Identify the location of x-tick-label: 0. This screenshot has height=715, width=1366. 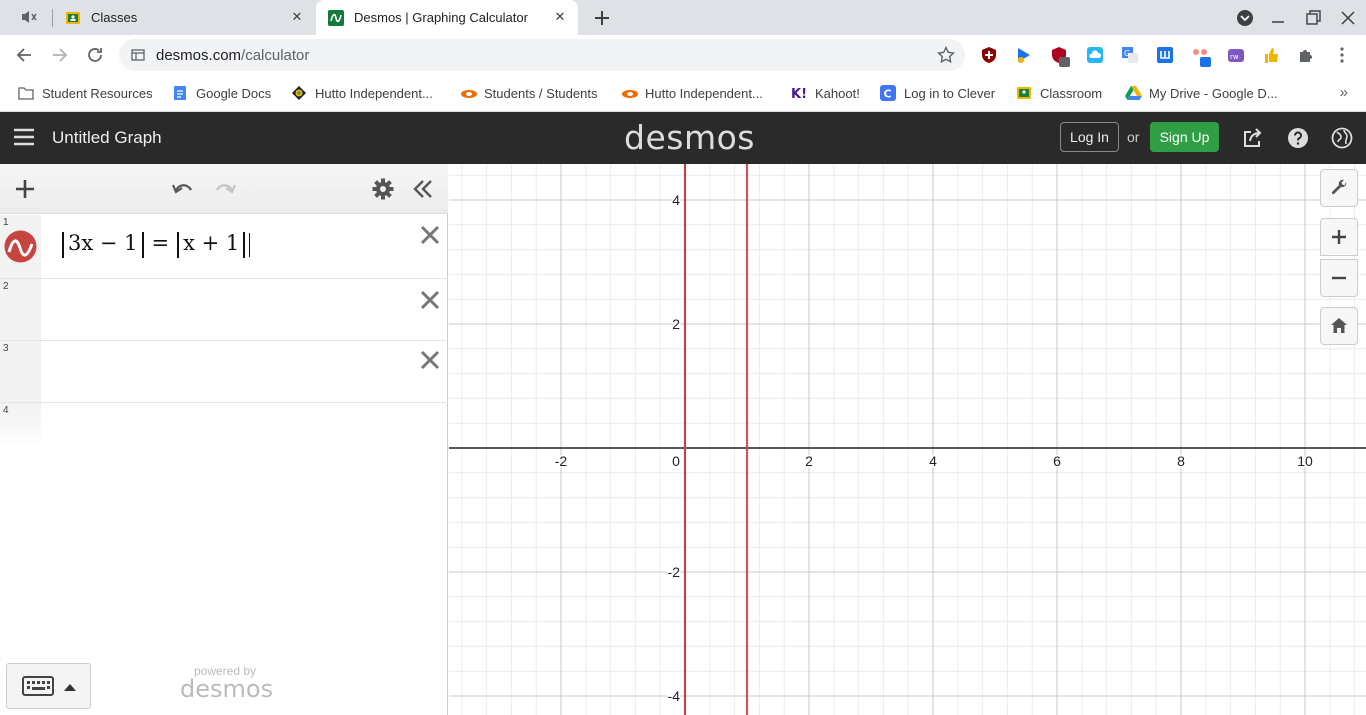
(676, 461).